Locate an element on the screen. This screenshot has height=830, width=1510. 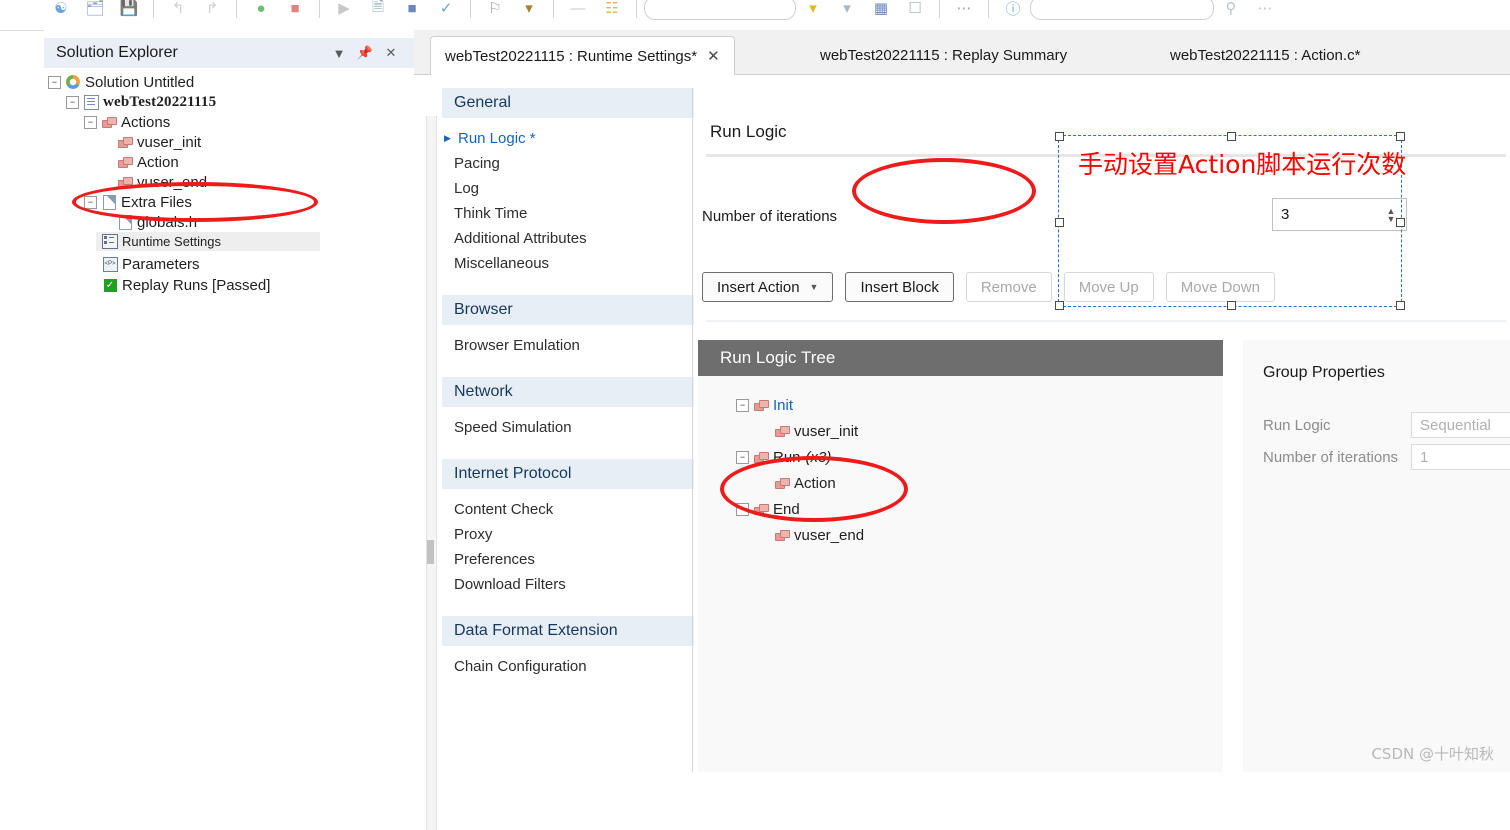
tab-action-c: webTest20221115 : Action.c* is located at coordinates (1265, 55).